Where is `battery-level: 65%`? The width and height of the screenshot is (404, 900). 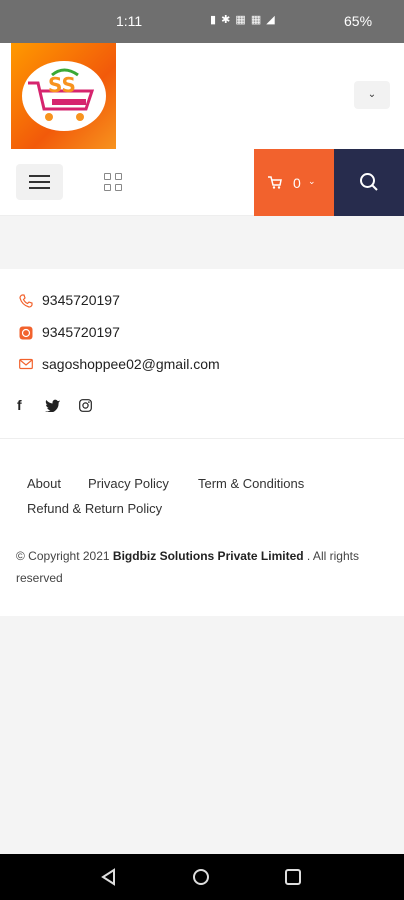 battery-level: 65% is located at coordinates (358, 21).